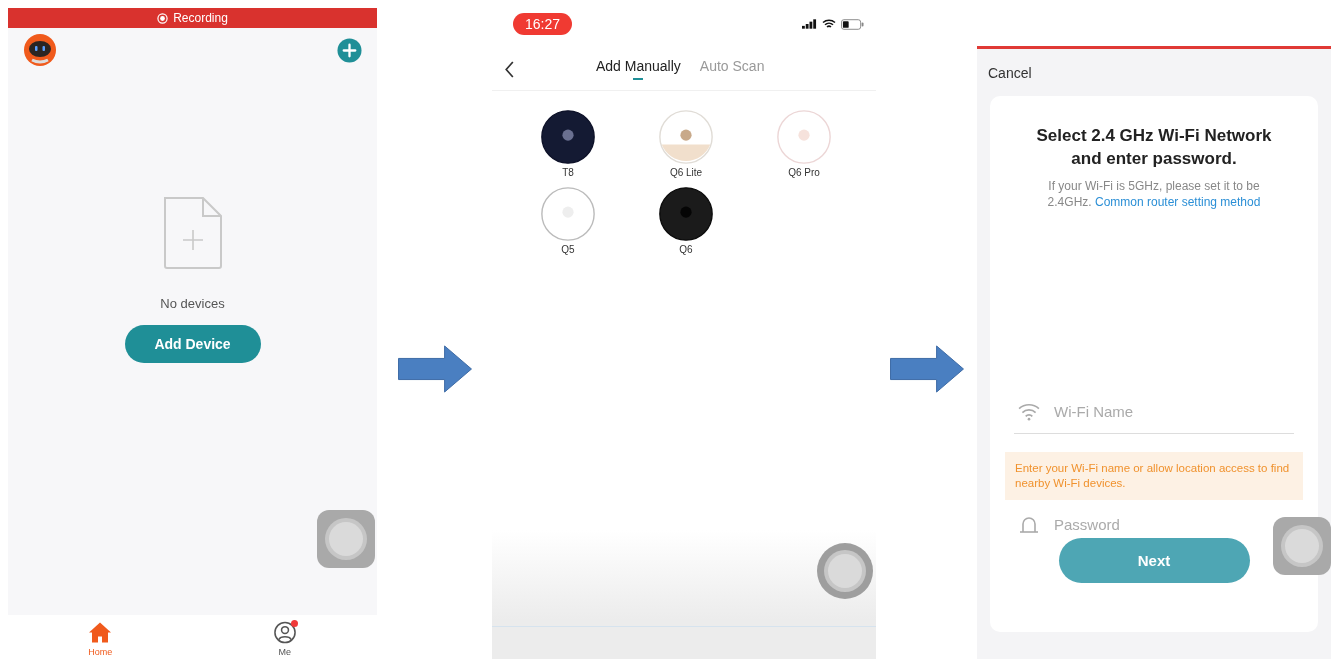  Describe the element at coordinates (1109, 524) in the screenshot. I see `password-field: Password` at that location.